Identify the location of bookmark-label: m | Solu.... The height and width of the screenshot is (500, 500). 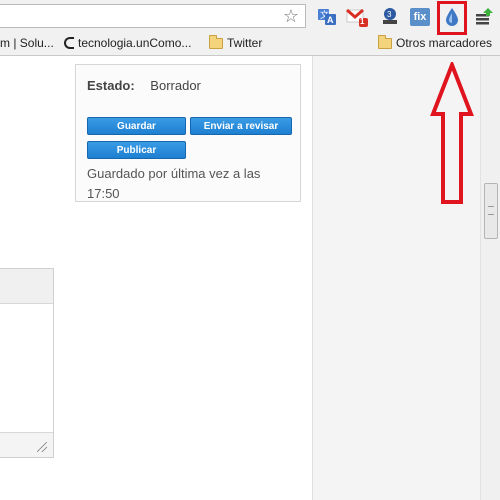
(27, 43).